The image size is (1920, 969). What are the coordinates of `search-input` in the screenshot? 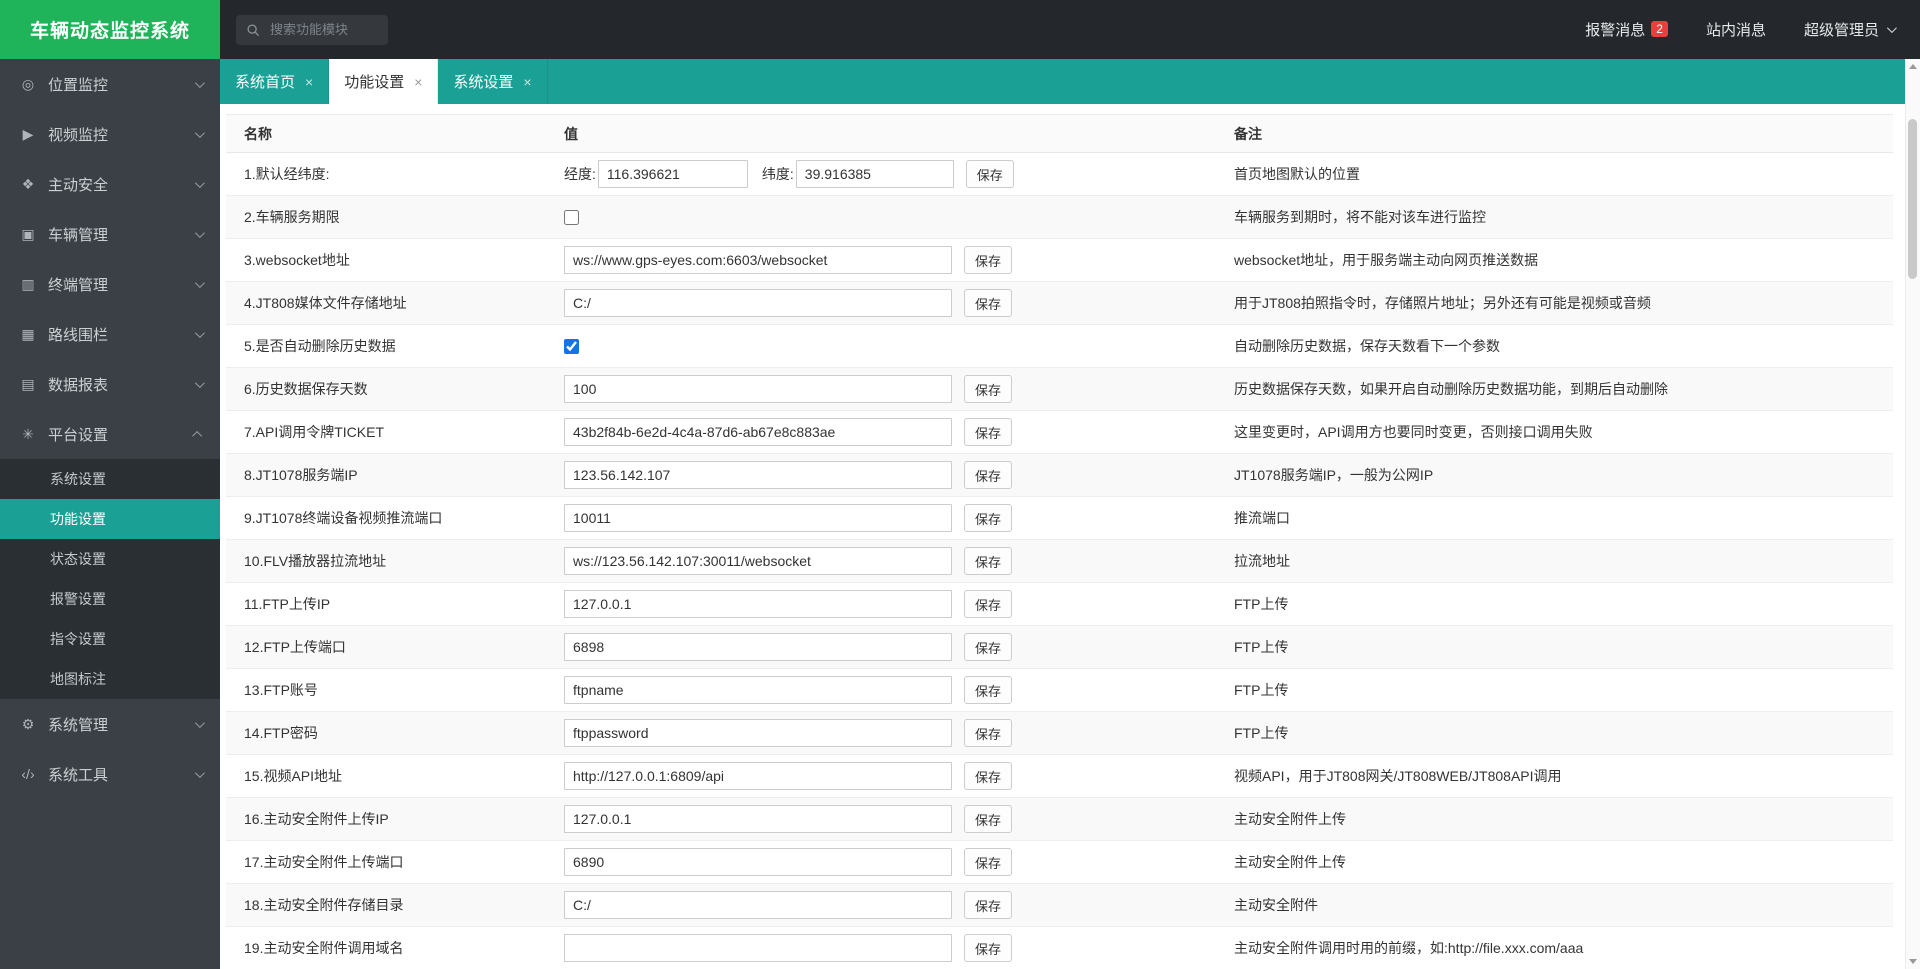 It's located at (323, 29).